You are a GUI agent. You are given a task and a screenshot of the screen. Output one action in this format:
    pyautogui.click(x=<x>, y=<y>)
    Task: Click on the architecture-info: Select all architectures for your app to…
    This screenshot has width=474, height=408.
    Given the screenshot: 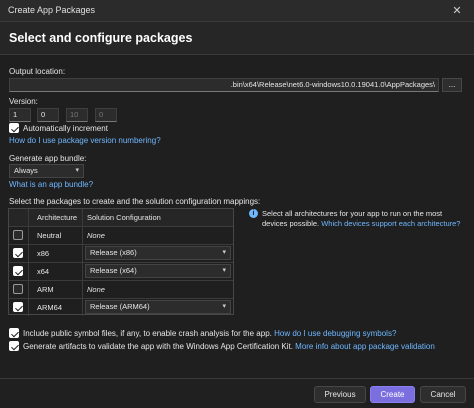 What is the action you would take?
    pyautogui.click(x=361, y=218)
    